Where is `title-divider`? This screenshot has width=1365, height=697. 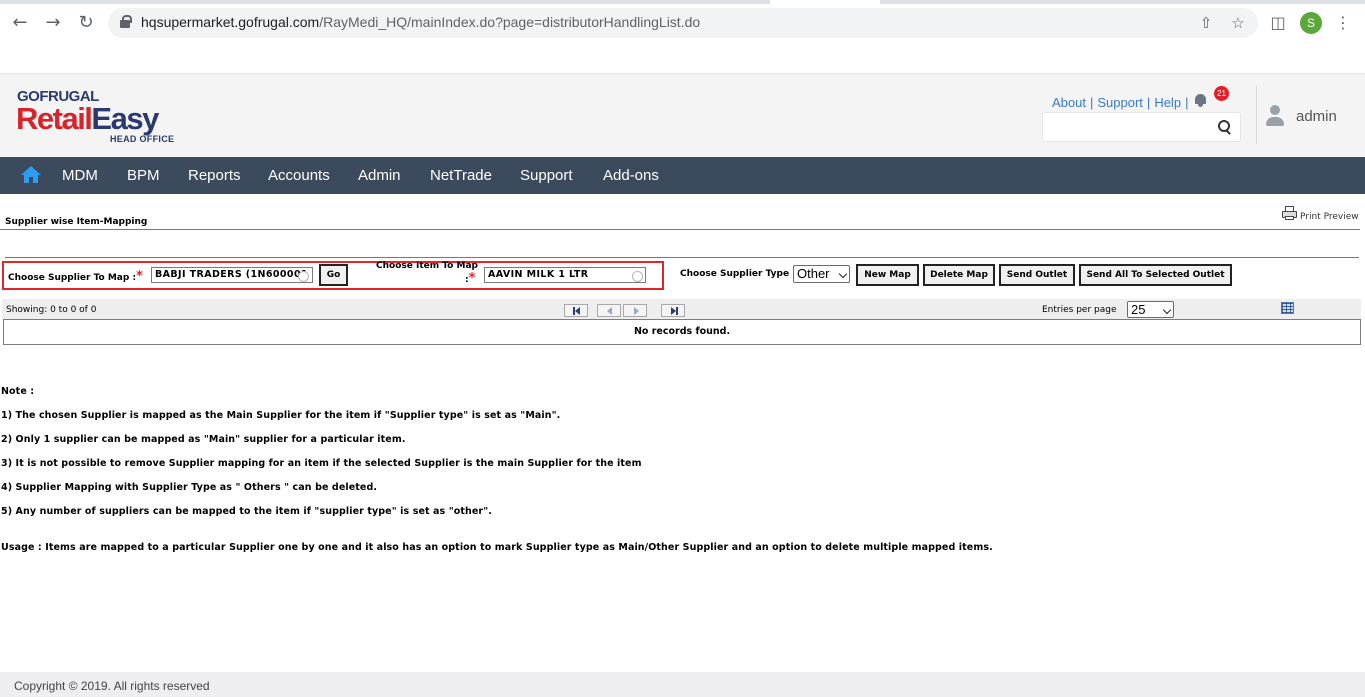
title-divider is located at coordinates (680, 229).